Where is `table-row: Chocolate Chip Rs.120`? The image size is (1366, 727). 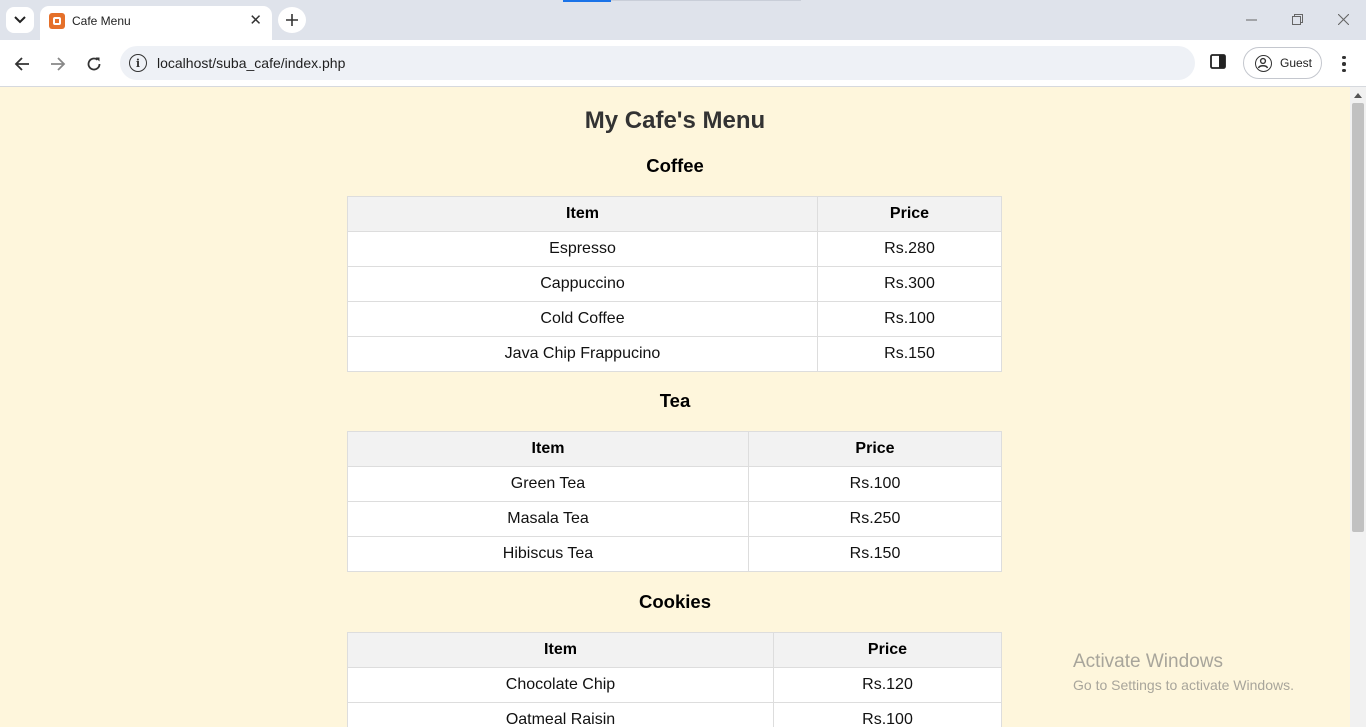
table-row: Chocolate Chip Rs.120 is located at coordinates (674, 685).